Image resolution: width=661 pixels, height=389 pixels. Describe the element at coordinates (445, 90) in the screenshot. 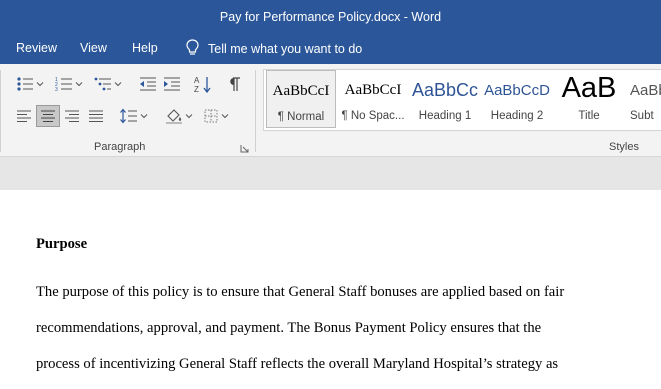

I see `style-preview: AaBbCc` at that location.